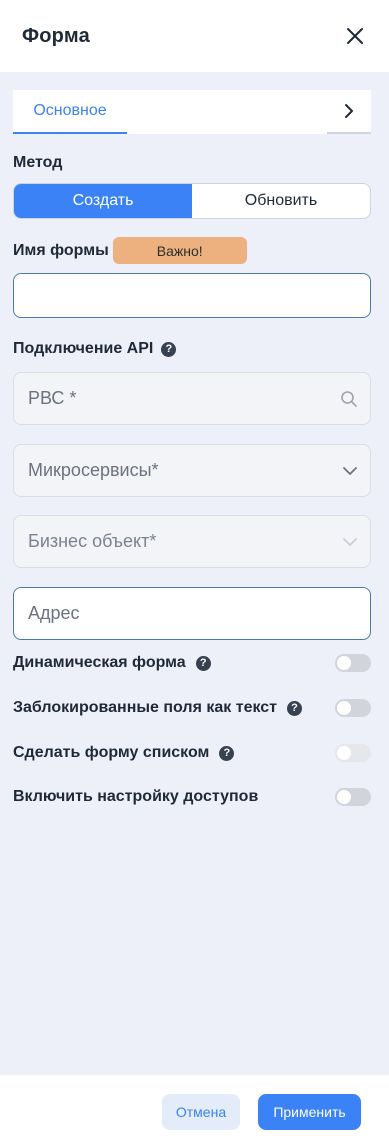 The image size is (389, 1145). What do you see at coordinates (349, 399) in the screenshot?
I see `search-icon` at bounding box center [349, 399].